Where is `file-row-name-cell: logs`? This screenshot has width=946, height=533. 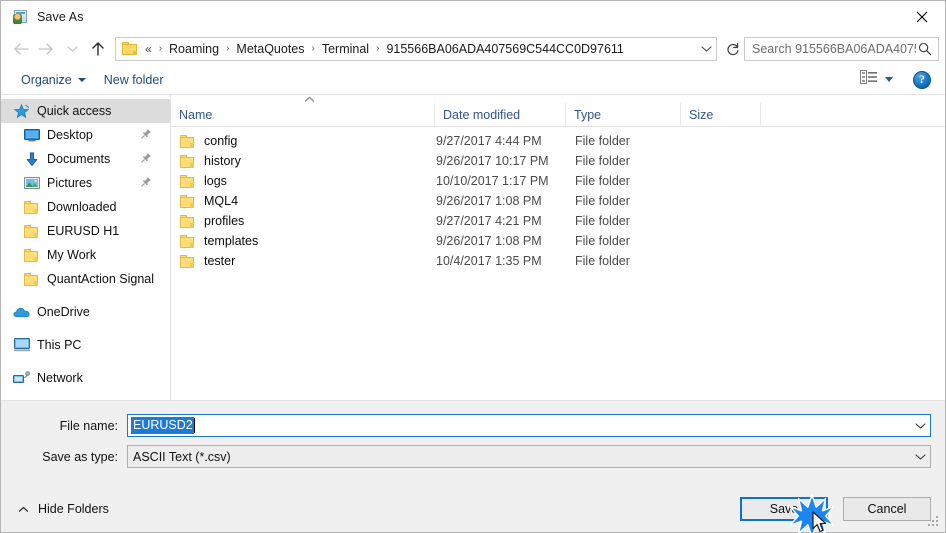 file-row-name-cell: logs is located at coordinates (303, 181).